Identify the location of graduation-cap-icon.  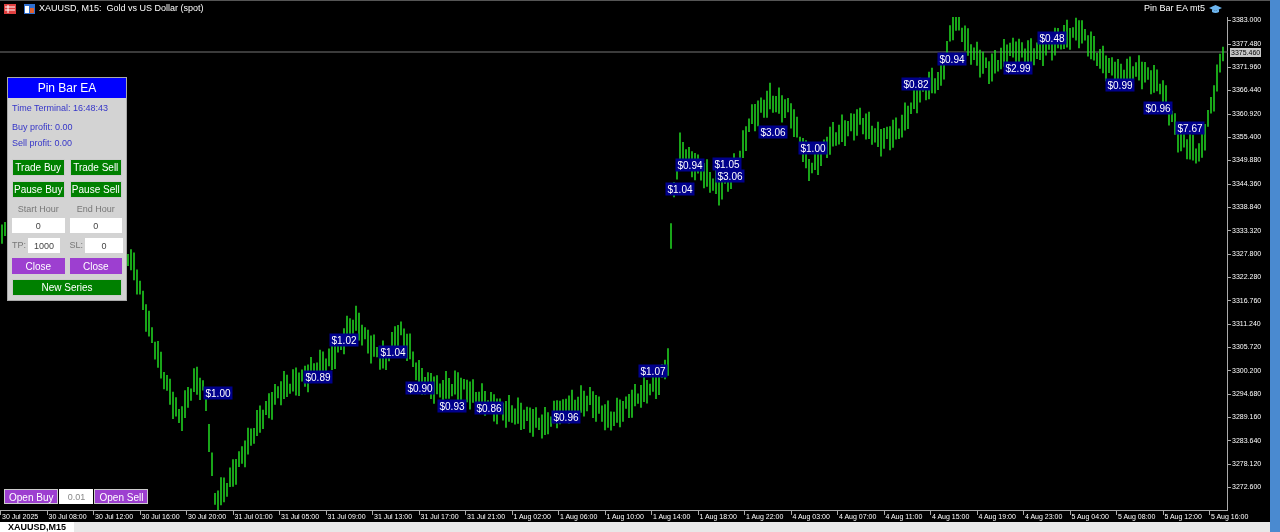
(1215, 9).